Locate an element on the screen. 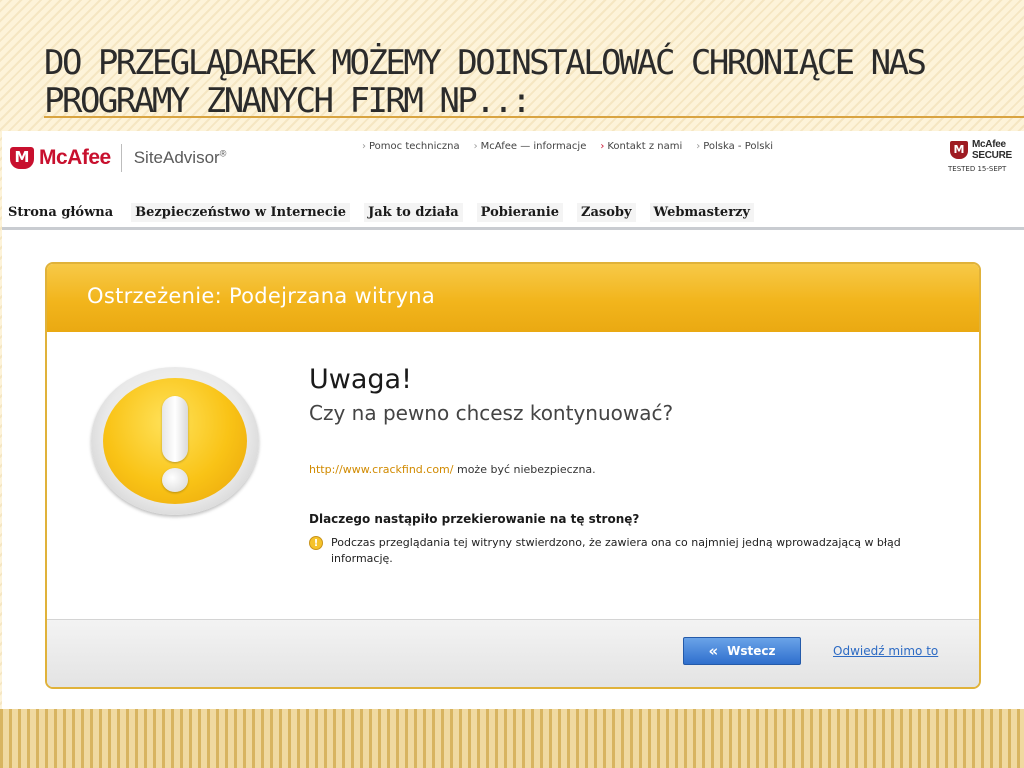 The height and width of the screenshot is (768, 1024). exclamation-warning-icon is located at coordinates (175, 441).